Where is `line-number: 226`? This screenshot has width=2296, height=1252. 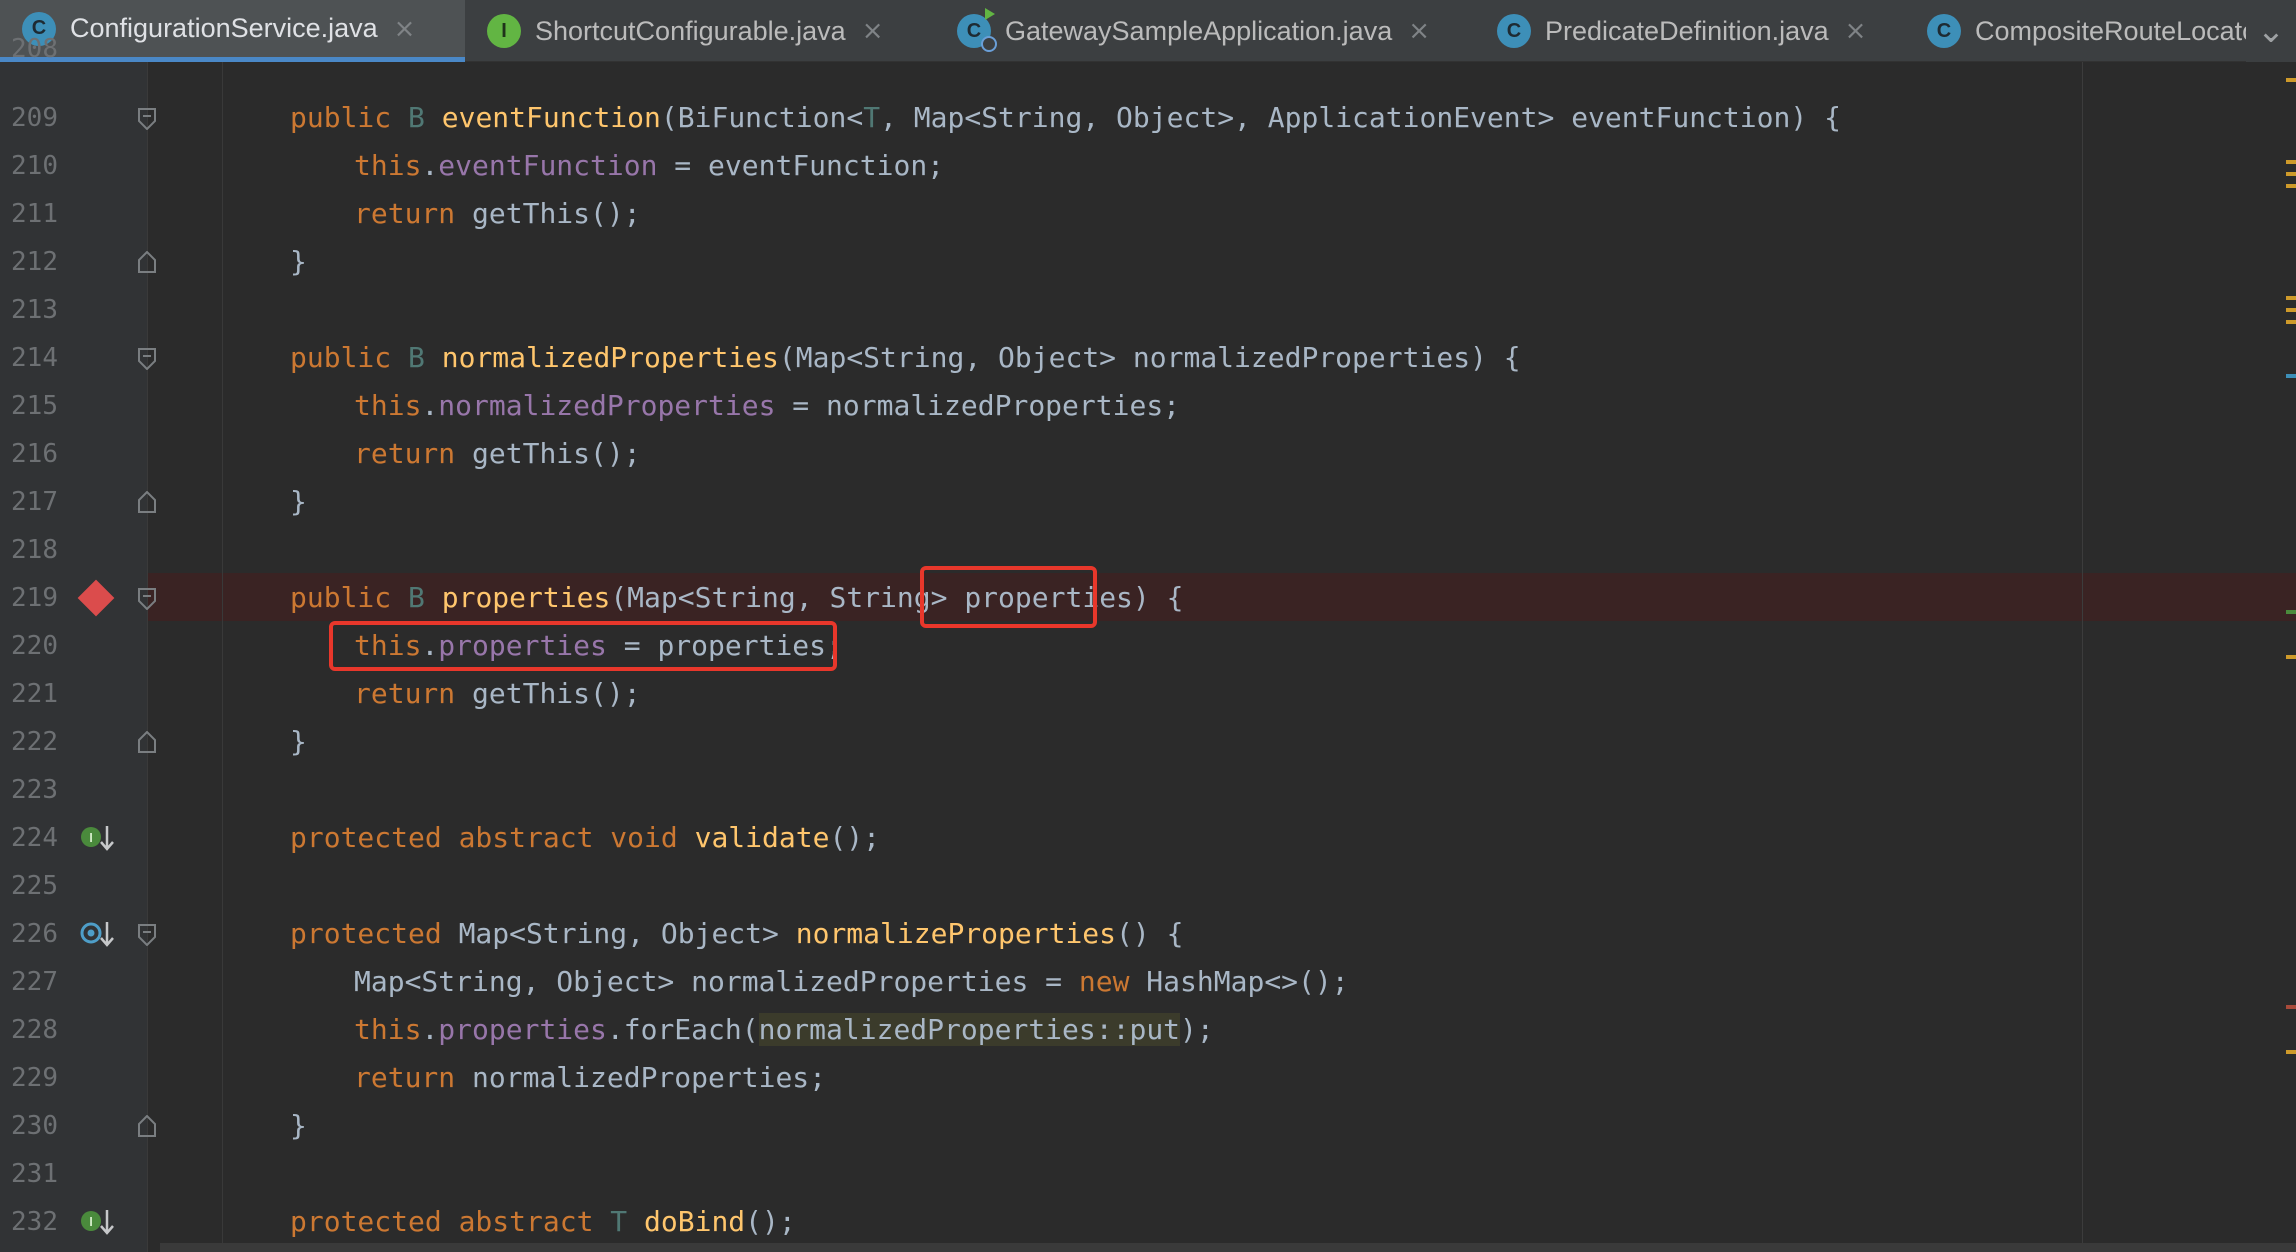
line-number: 226 is located at coordinates (34, 934).